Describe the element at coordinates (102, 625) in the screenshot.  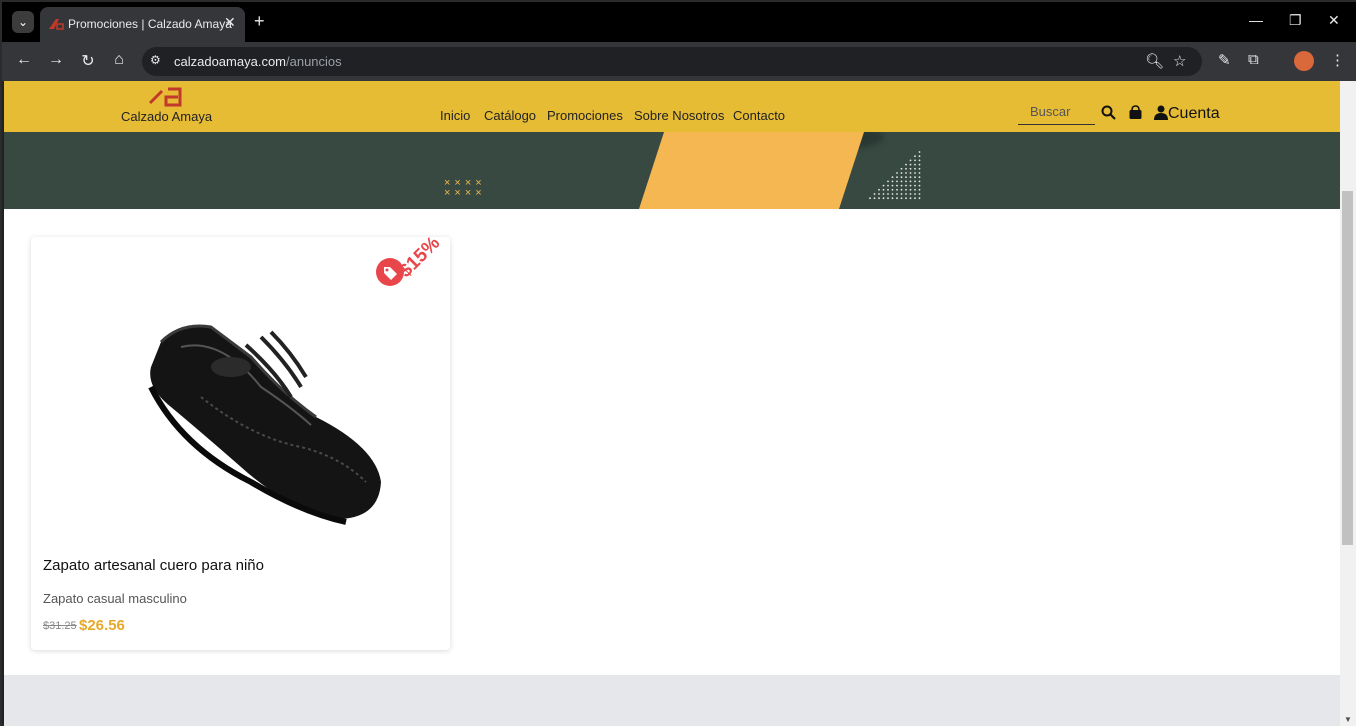
I see `new-price: $26.56` at that location.